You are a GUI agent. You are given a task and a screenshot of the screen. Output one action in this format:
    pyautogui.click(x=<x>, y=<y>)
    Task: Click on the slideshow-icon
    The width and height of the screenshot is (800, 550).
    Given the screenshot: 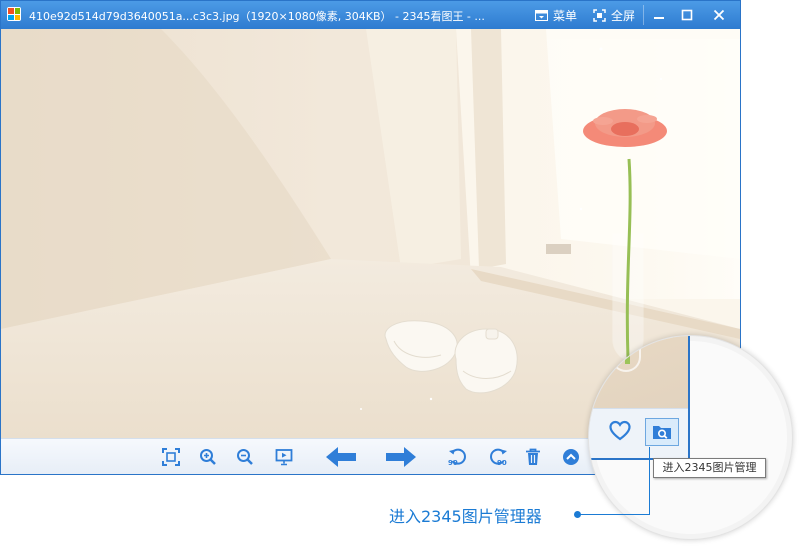 What is the action you would take?
    pyautogui.click(x=284, y=457)
    